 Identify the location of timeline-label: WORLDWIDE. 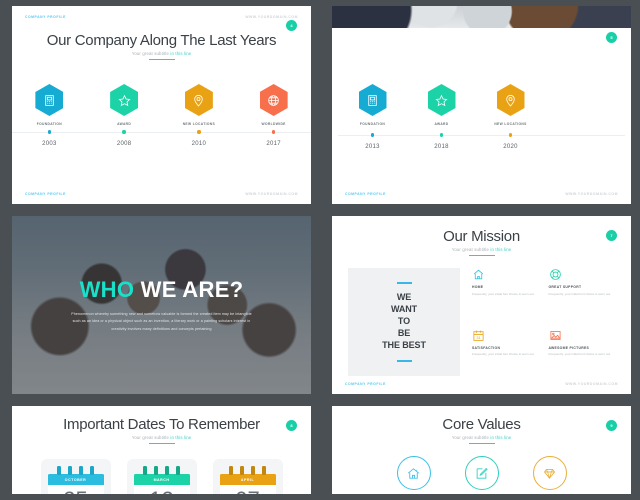
(273, 124).